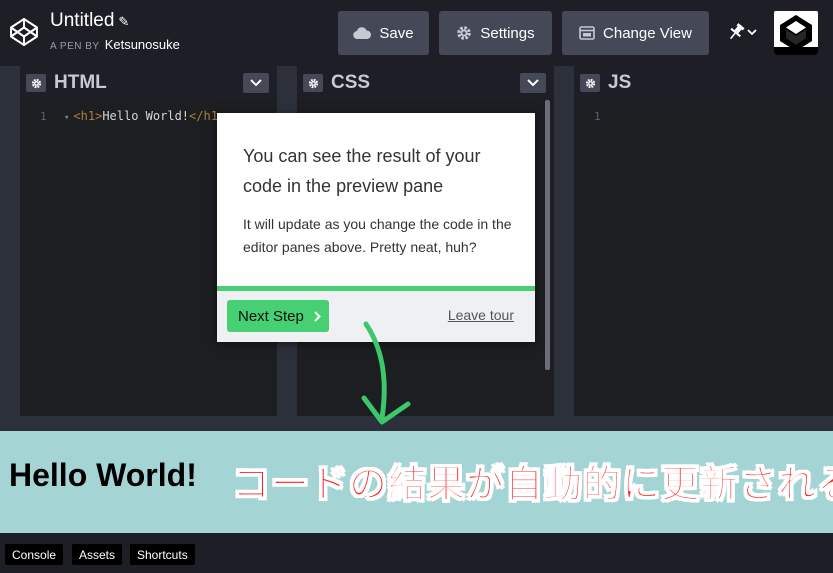  I want to click on annotation-arrow-icon, so click(386, 373).